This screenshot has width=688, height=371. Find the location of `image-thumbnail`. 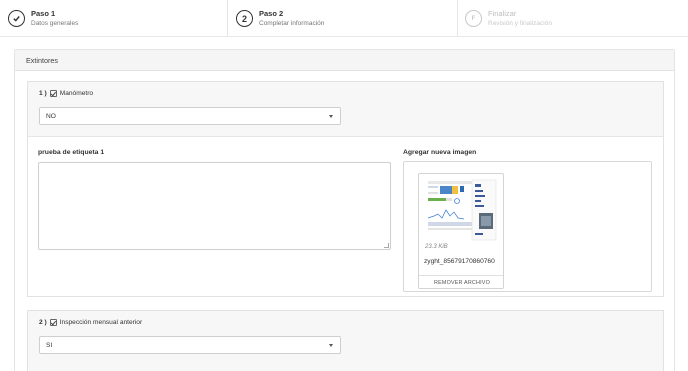

image-thumbnail is located at coordinates (461, 210).